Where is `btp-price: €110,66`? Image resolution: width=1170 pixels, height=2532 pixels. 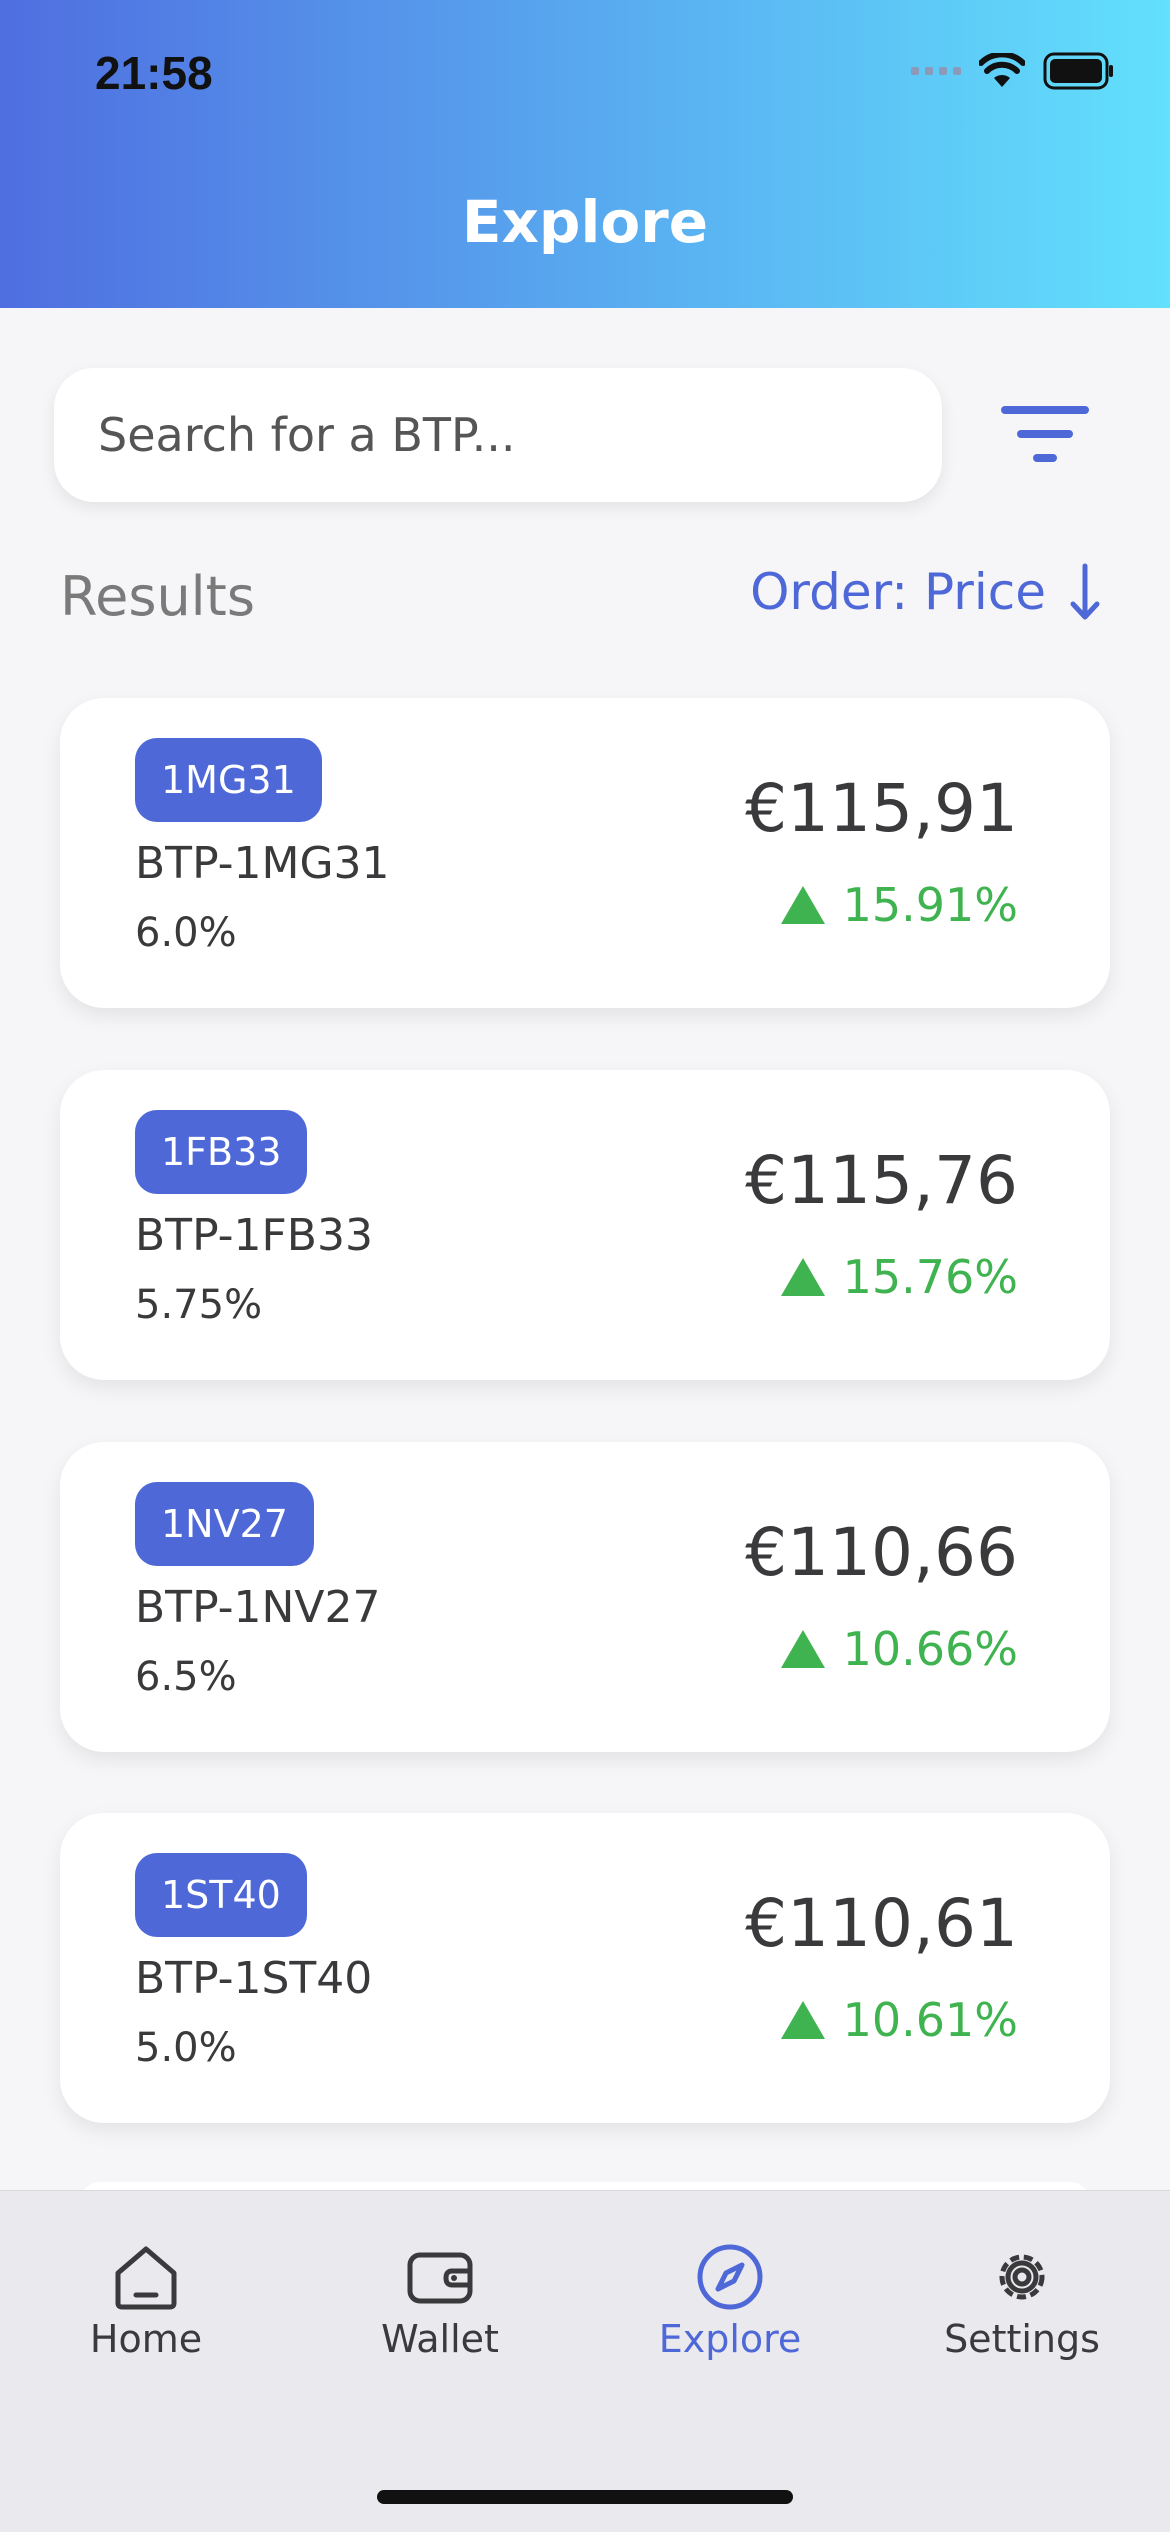
btp-price: €110,66 is located at coordinates (881, 1552).